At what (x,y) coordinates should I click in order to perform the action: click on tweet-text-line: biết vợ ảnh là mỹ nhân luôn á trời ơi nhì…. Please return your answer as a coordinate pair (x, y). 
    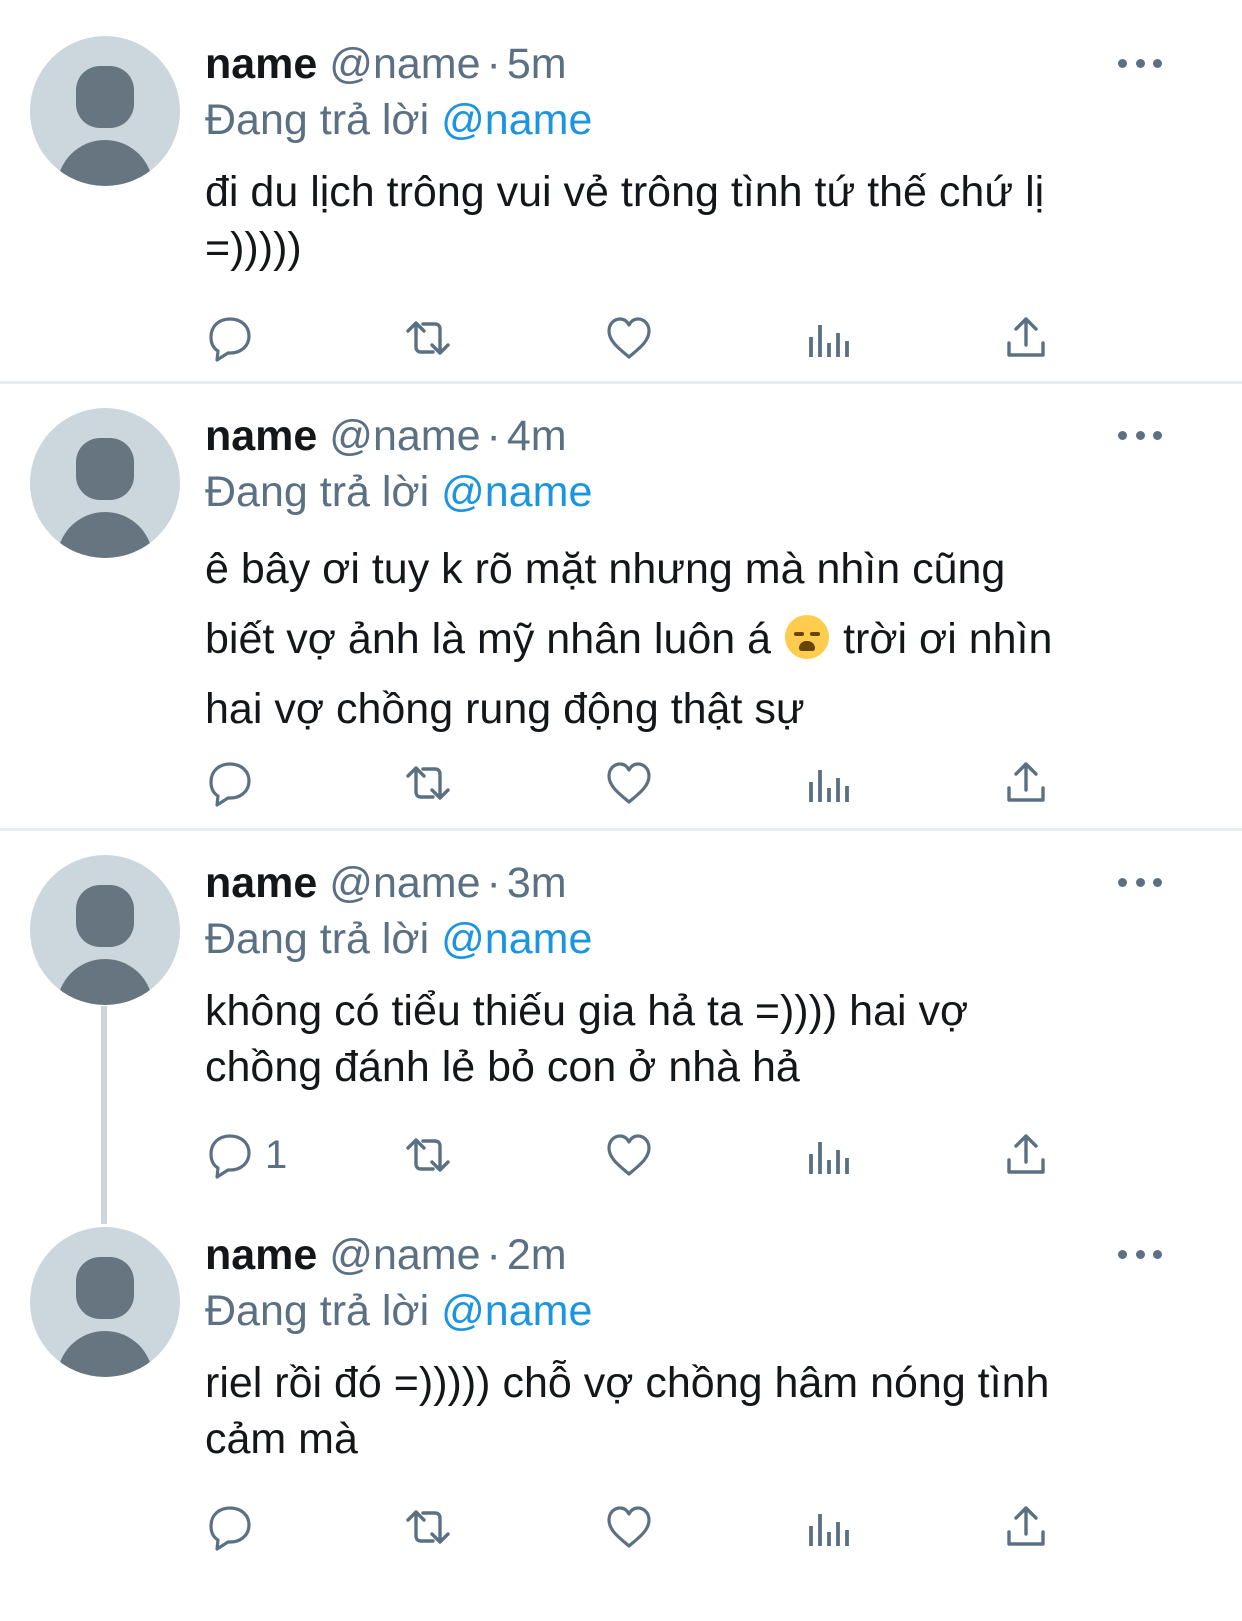
    Looking at the image, I should click on (700, 639).